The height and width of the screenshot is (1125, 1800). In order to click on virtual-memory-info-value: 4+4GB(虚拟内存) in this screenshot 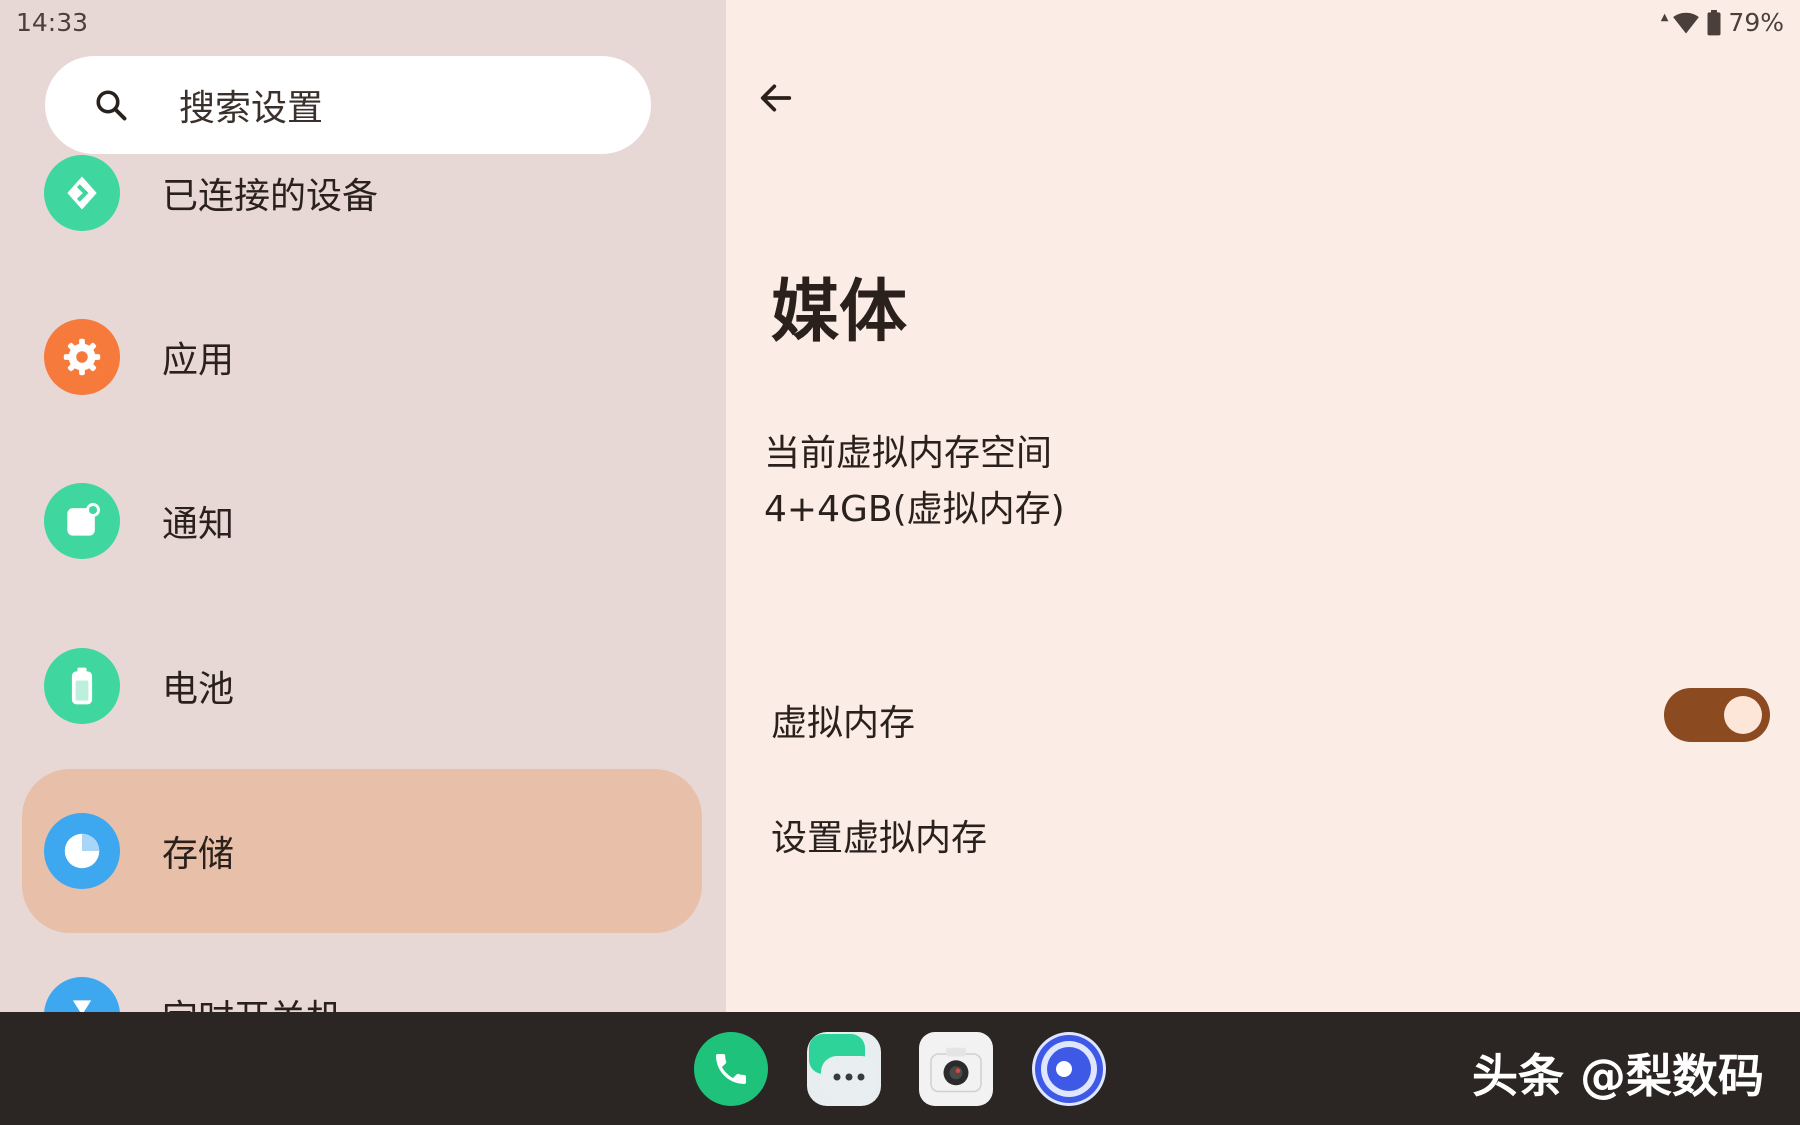, I will do `click(914, 509)`.